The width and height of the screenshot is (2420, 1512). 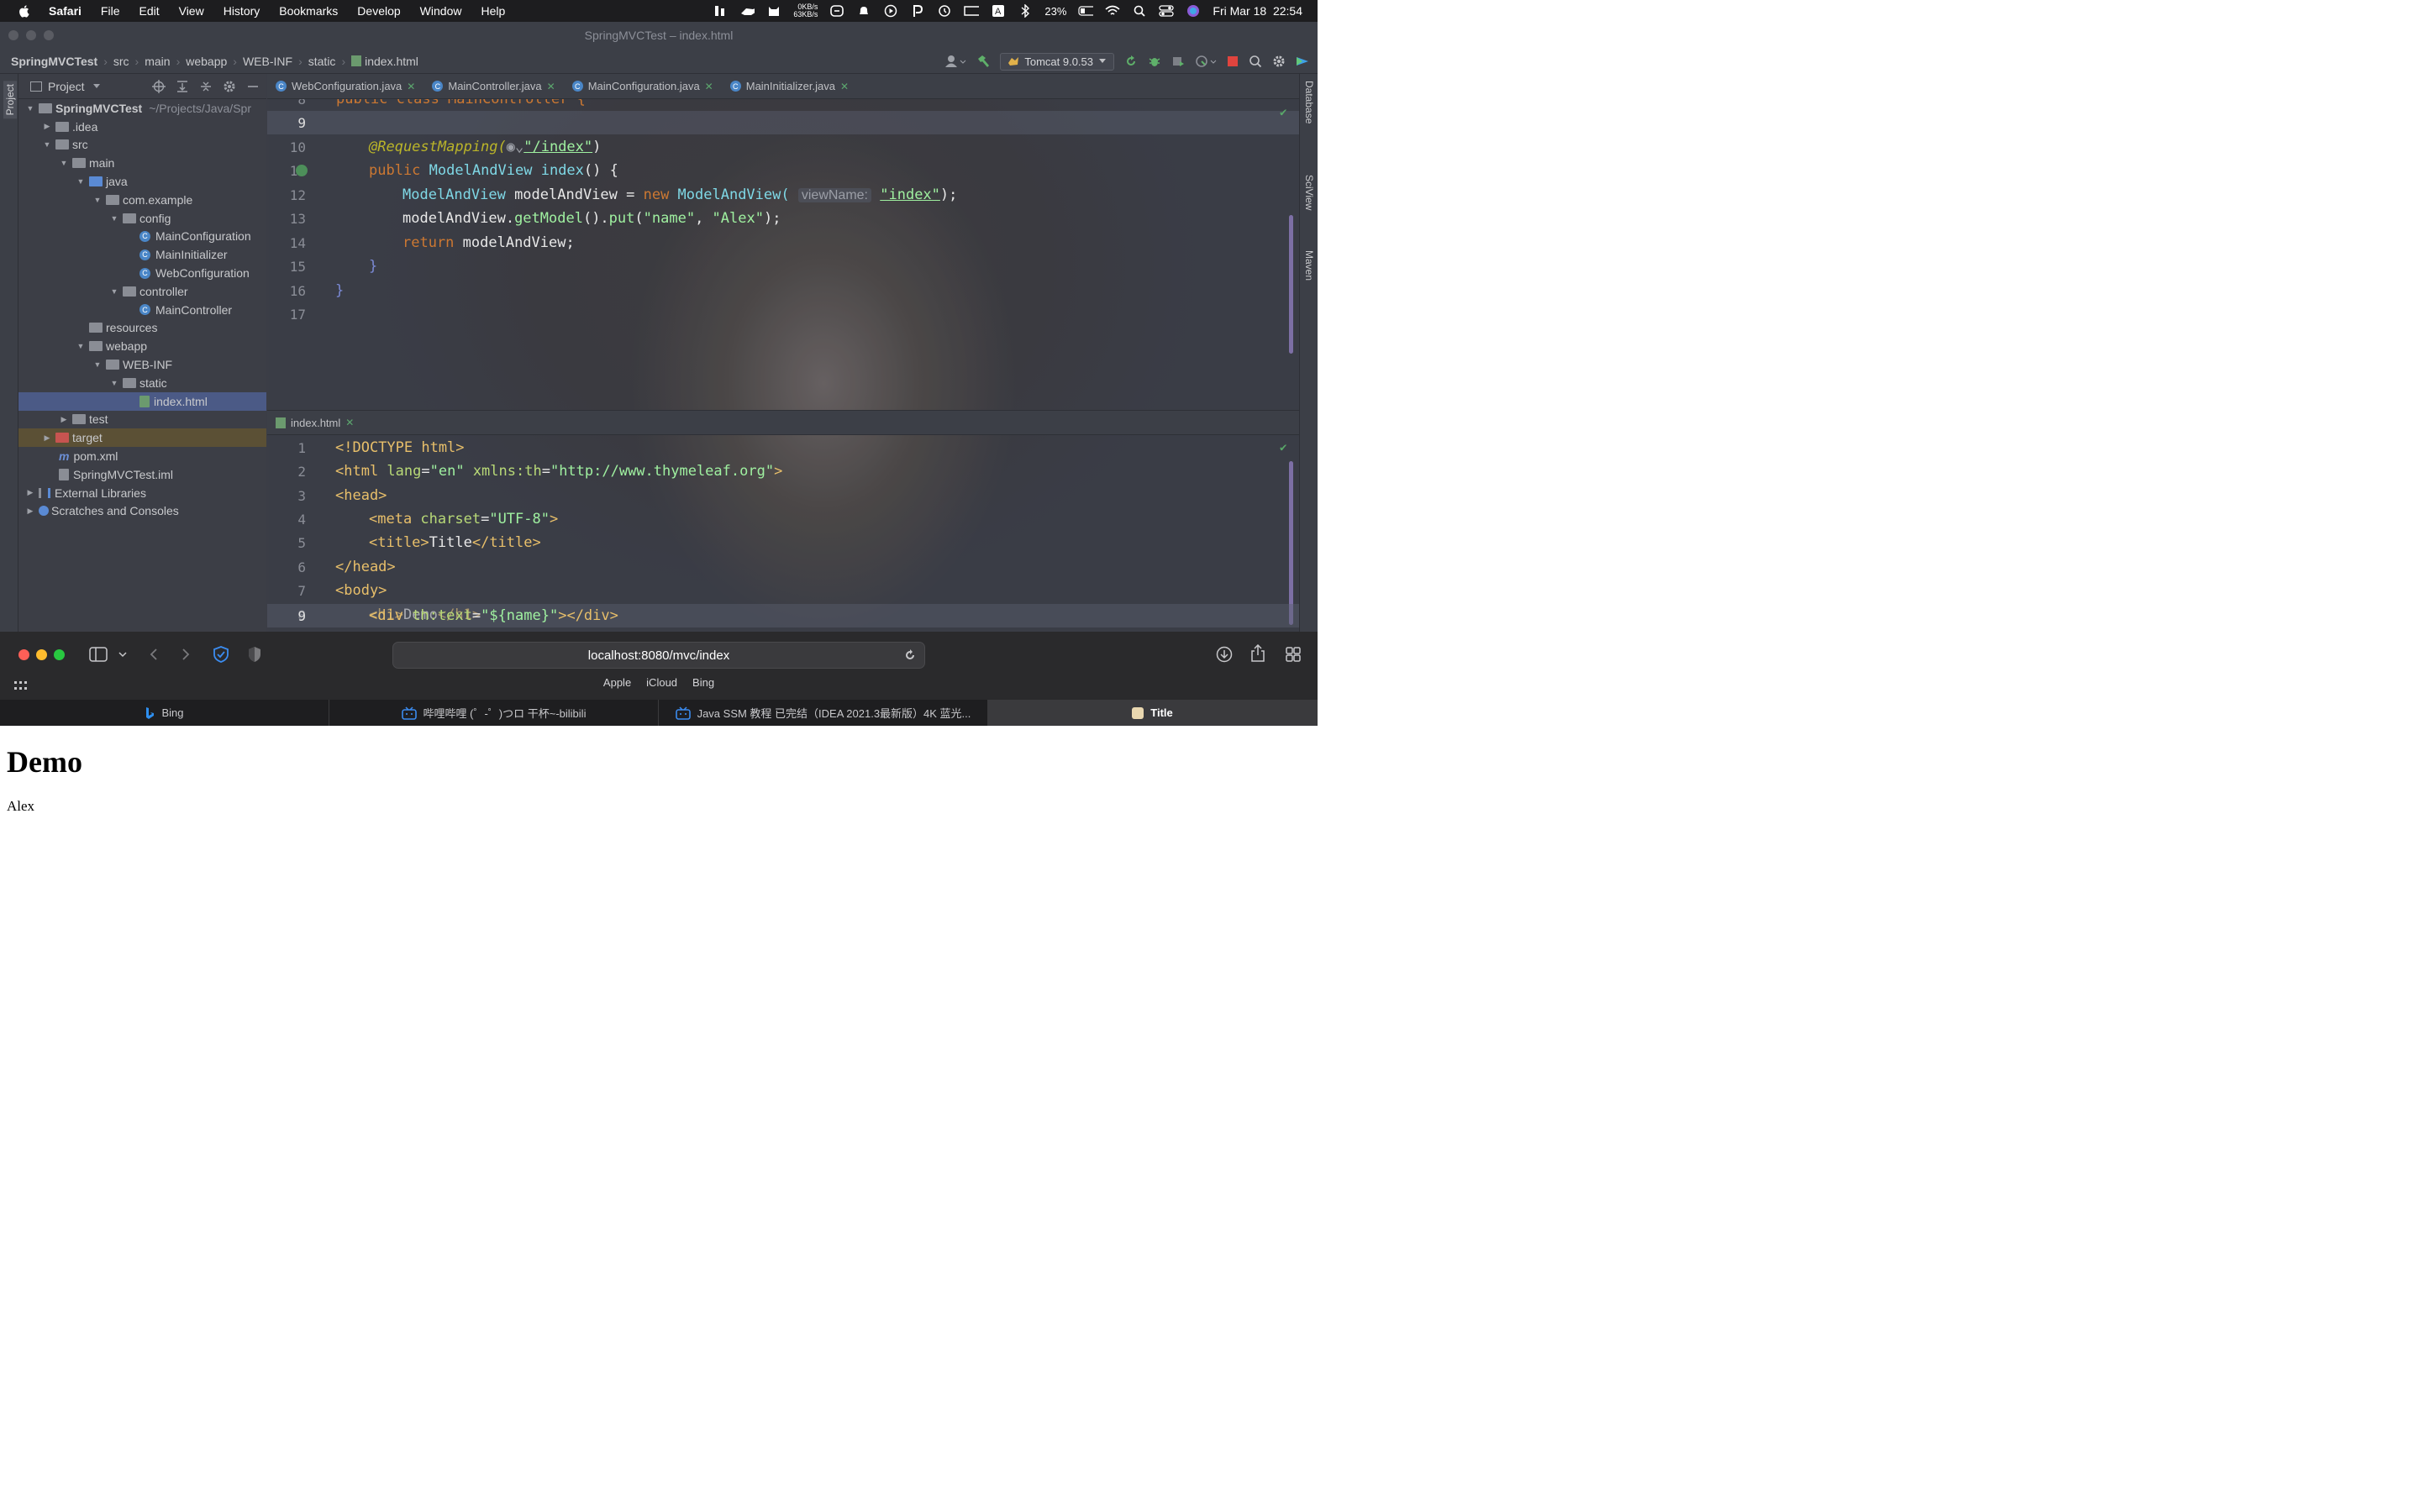 What do you see at coordinates (142, 364) in the screenshot?
I see `tree-item-web-inf: ▼ WEB-INF` at bounding box center [142, 364].